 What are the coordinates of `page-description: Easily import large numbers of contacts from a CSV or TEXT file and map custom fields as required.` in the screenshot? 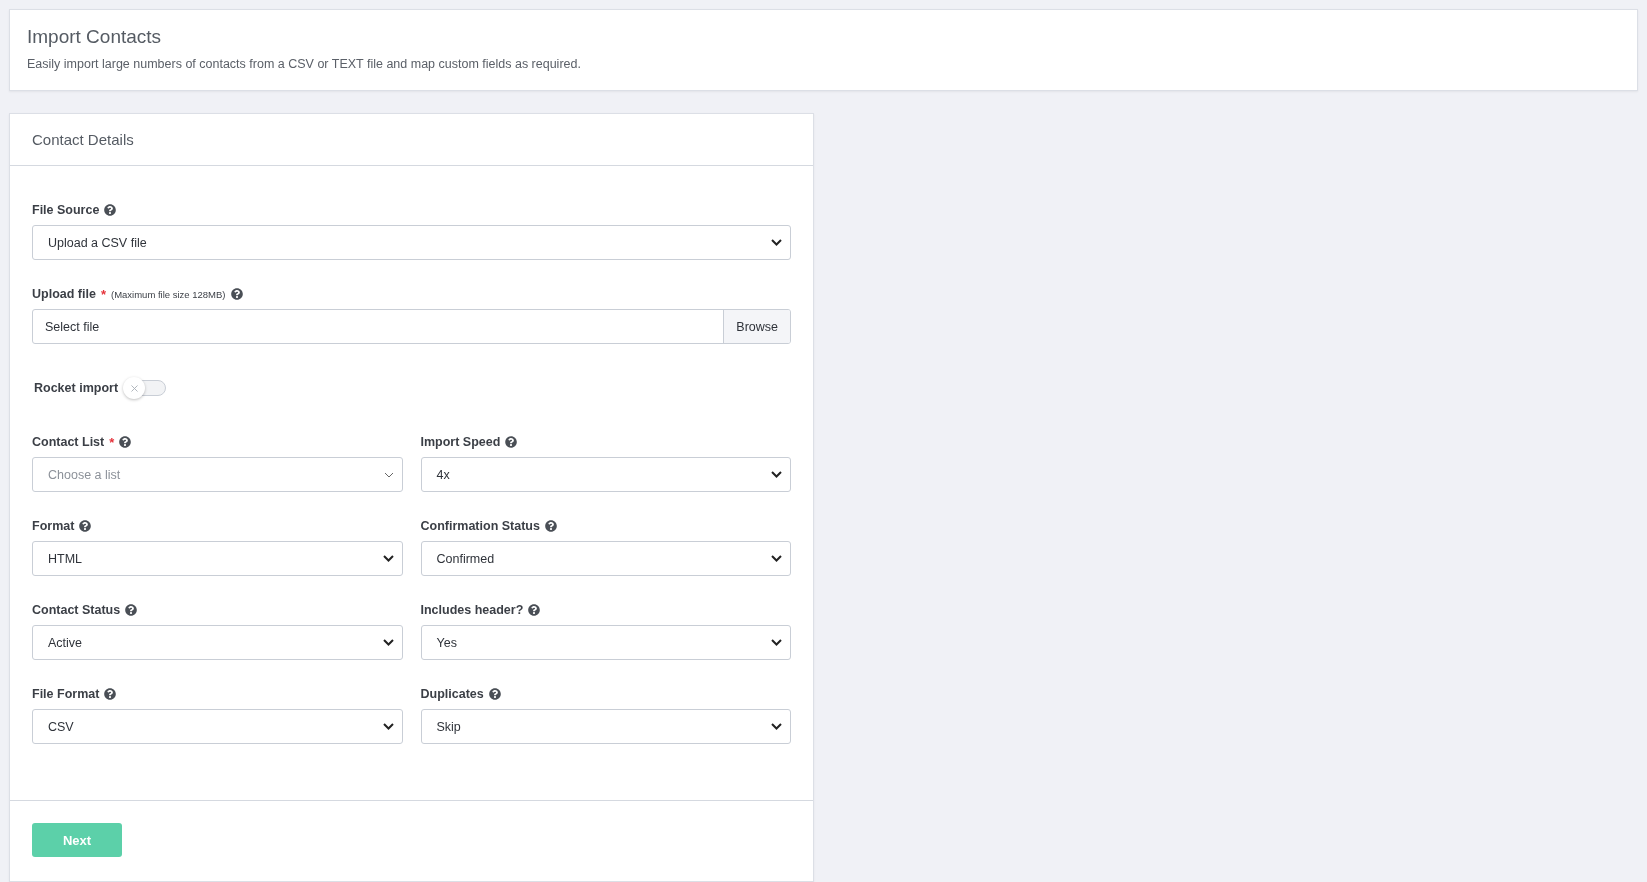 It's located at (304, 64).